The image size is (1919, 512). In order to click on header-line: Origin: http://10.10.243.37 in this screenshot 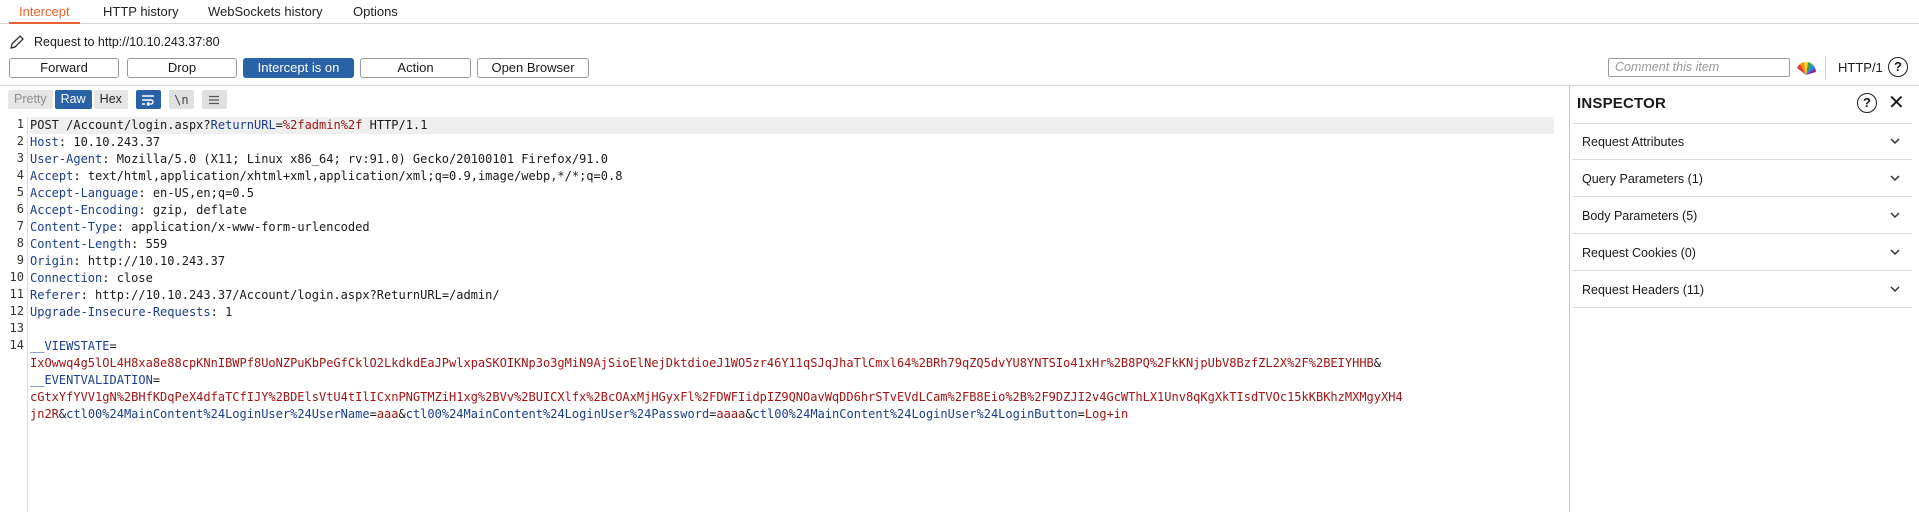, I will do `click(128, 261)`.